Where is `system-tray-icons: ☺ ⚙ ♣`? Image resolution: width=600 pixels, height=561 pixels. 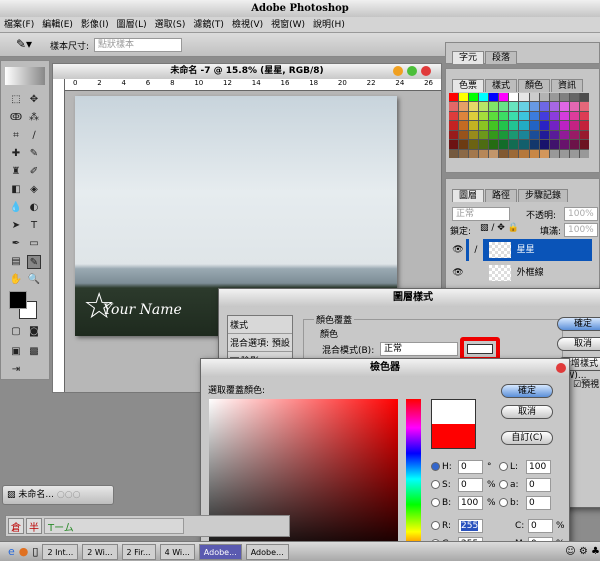 system-tray-icons: ☺ ⚙ ♣ is located at coordinates (582, 551).